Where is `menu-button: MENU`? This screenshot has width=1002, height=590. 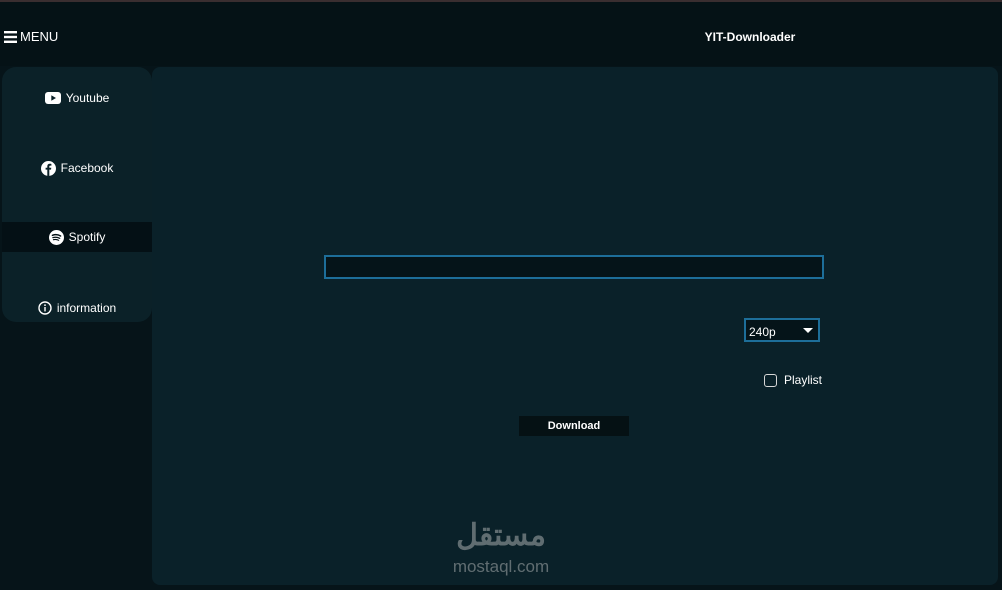 menu-button: MENU is located at coordinates (31, 36).